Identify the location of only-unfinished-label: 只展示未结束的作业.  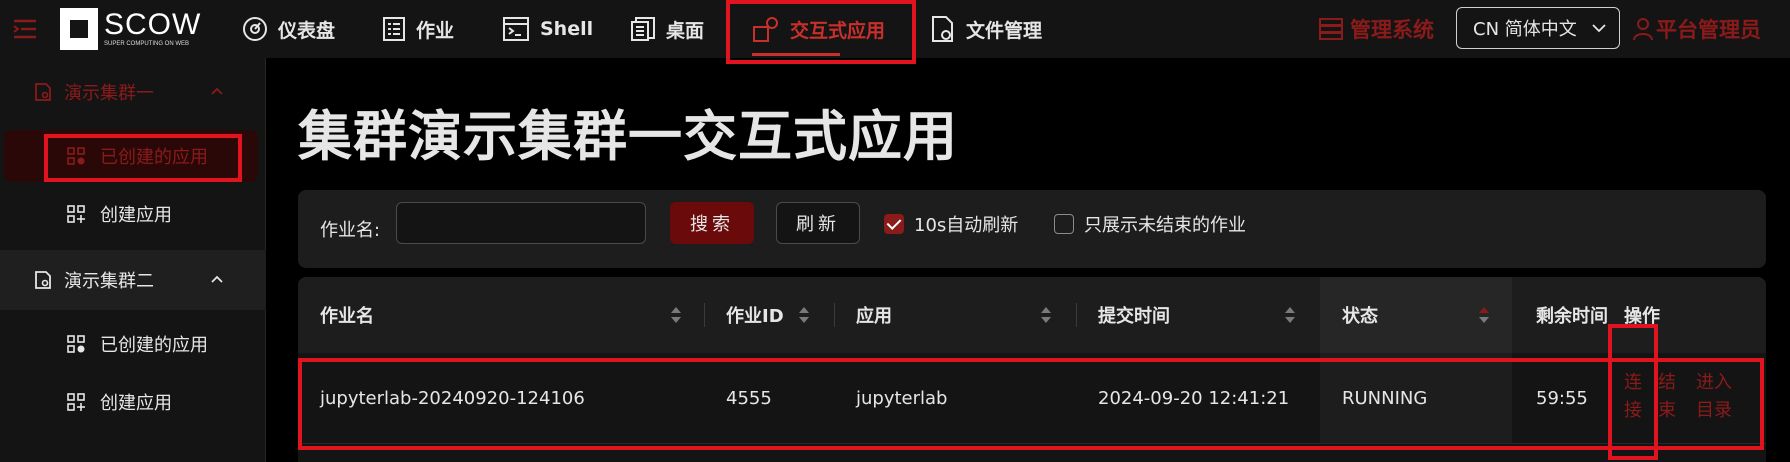
(1165, 225).